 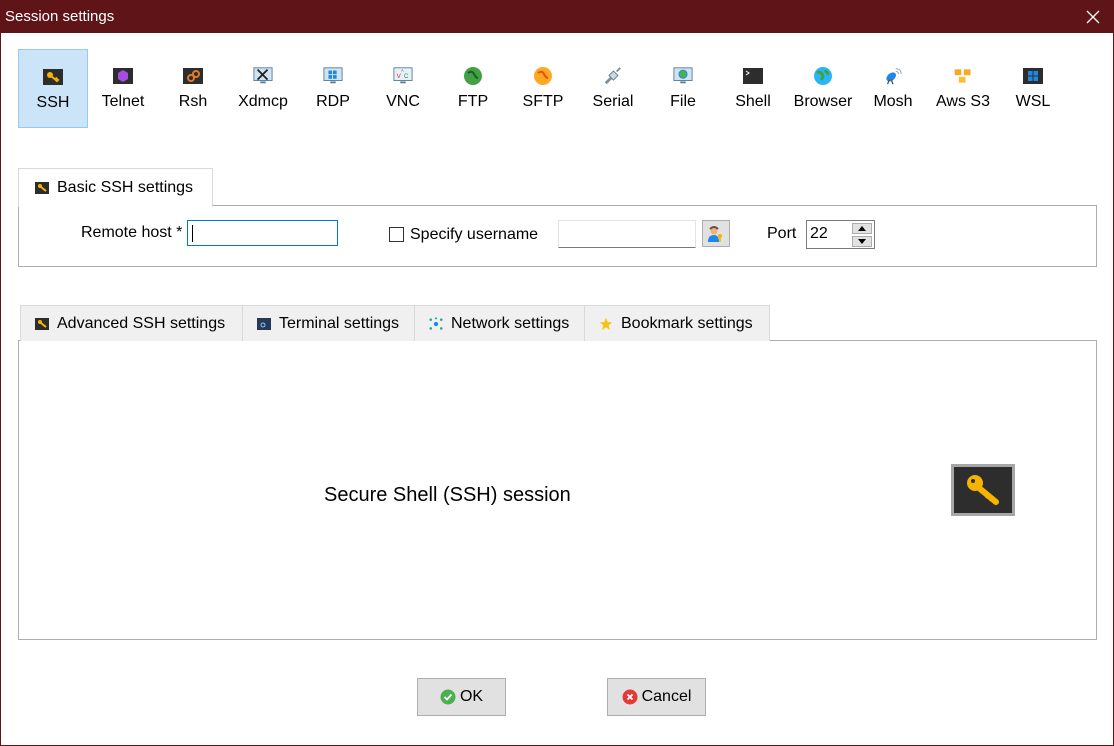 What do you see at coordinates (123, 88) in the screenshot?
I see `session-type-telnet: Telnet` at bounding box center [123, 88].